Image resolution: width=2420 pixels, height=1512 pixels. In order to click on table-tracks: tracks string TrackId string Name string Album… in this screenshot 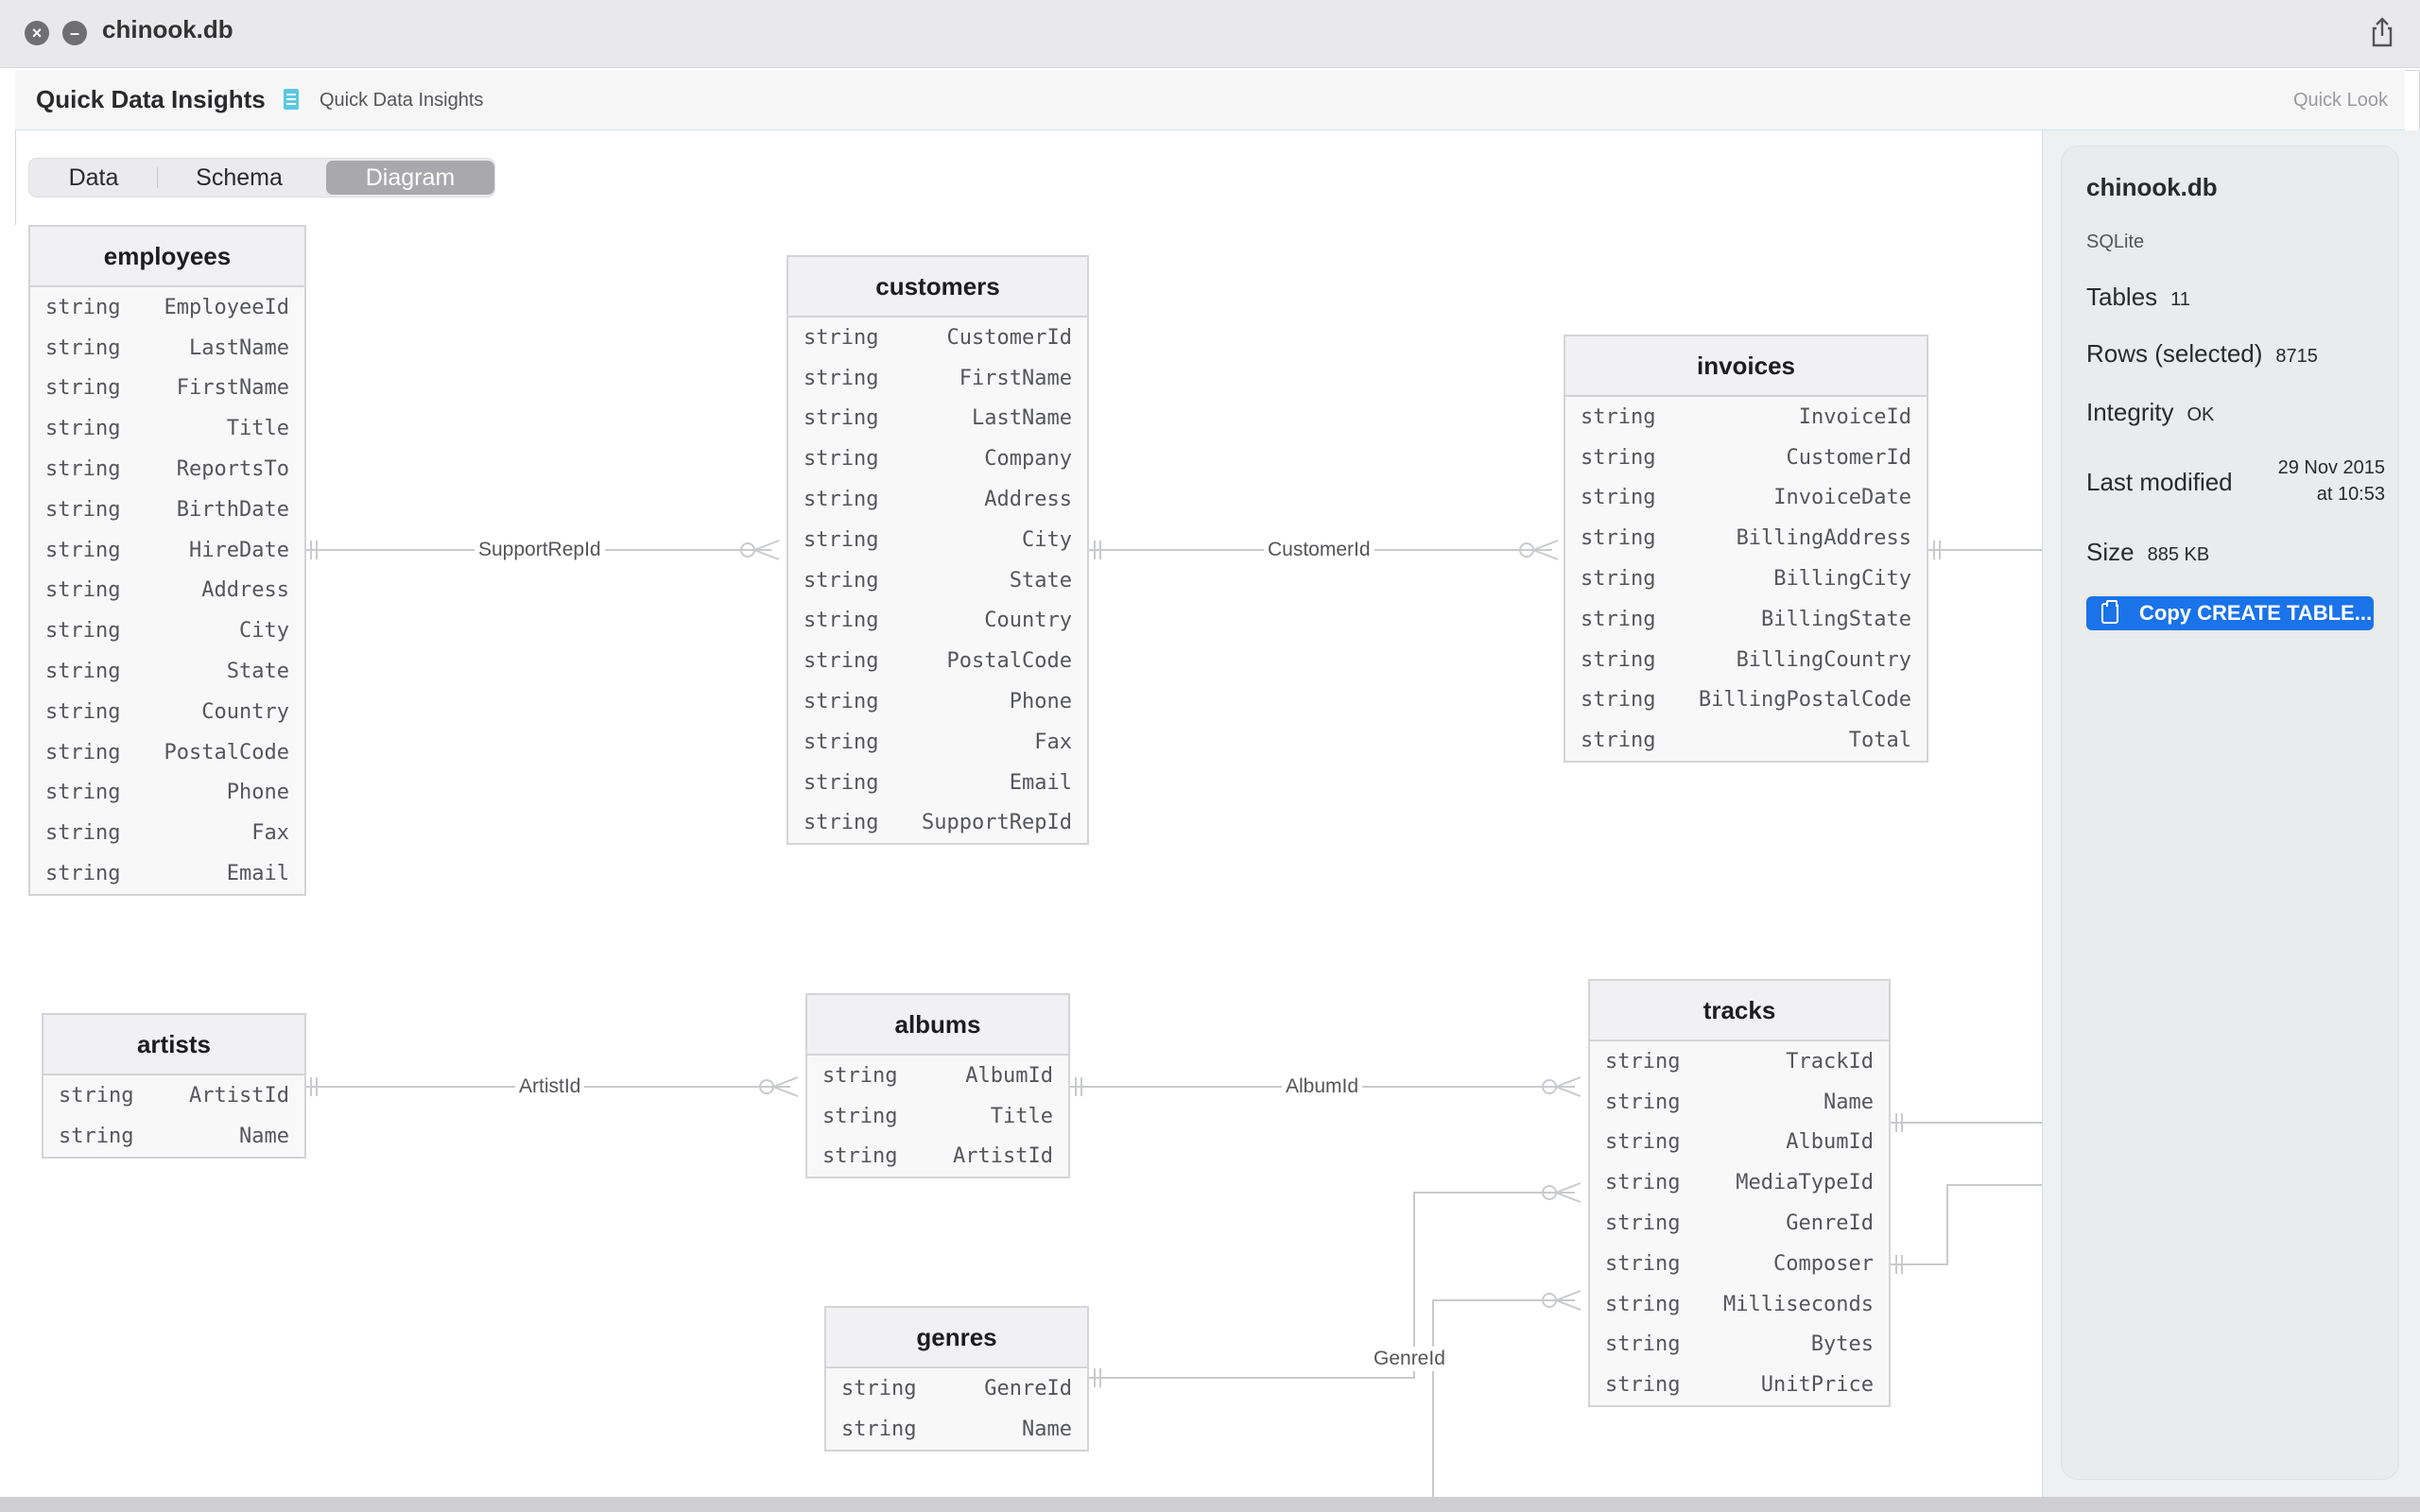, I will do `click(1739, 1193)`.